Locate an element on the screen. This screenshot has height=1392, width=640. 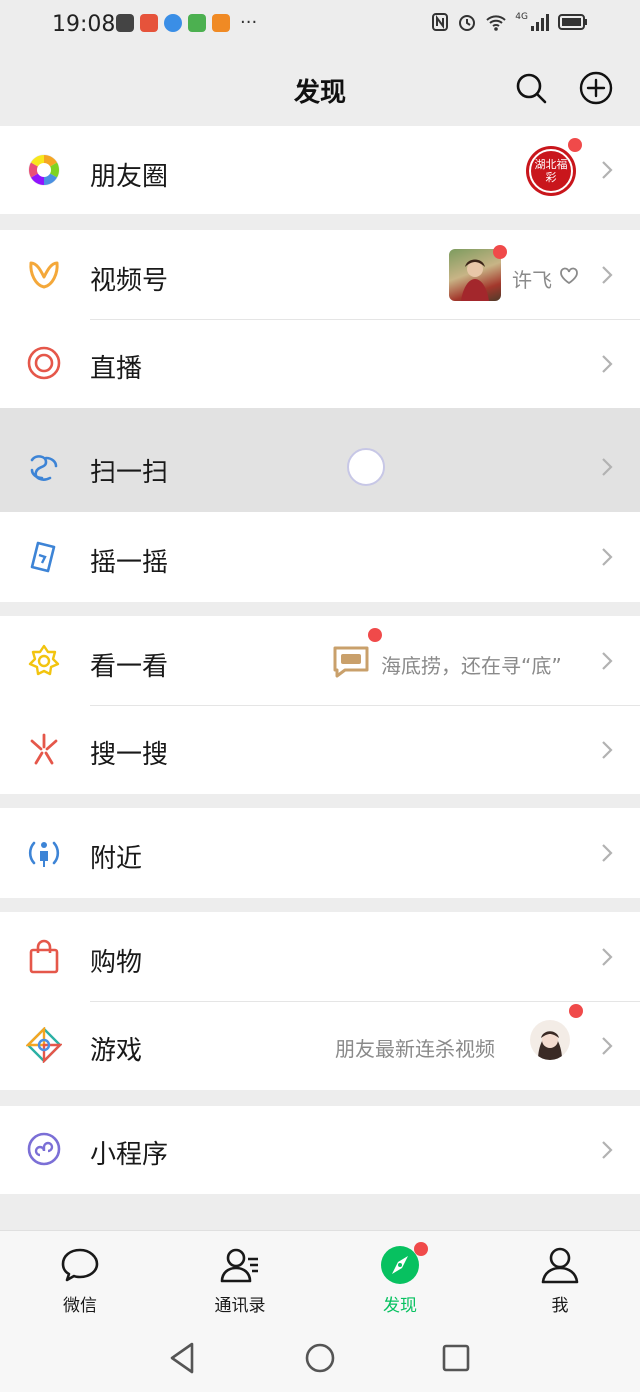
nfc-icon is located at coordinates (440, 22).